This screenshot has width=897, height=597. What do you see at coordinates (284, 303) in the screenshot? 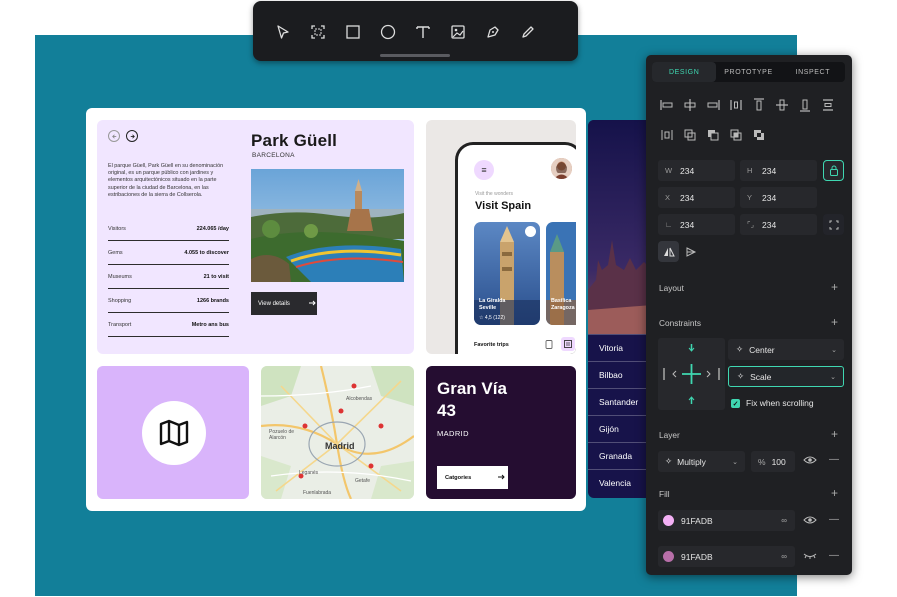
I see `view-details-button: View details` at bounding box center [284, 303].